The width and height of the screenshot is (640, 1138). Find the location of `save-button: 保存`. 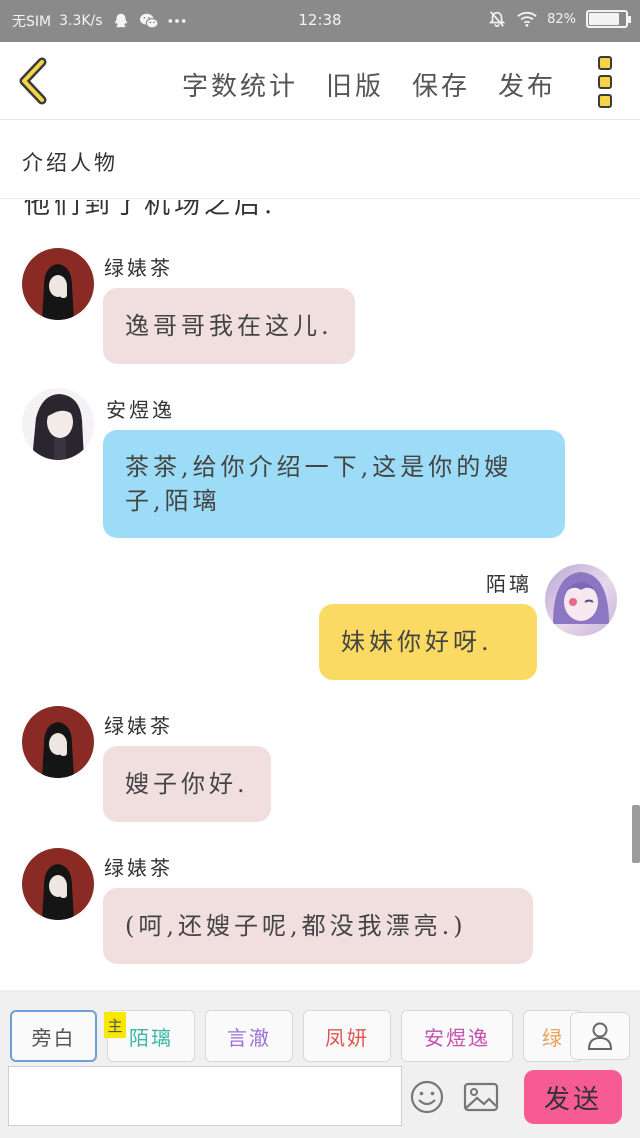

save-button: 保存 is located at coordinates (441, 84).